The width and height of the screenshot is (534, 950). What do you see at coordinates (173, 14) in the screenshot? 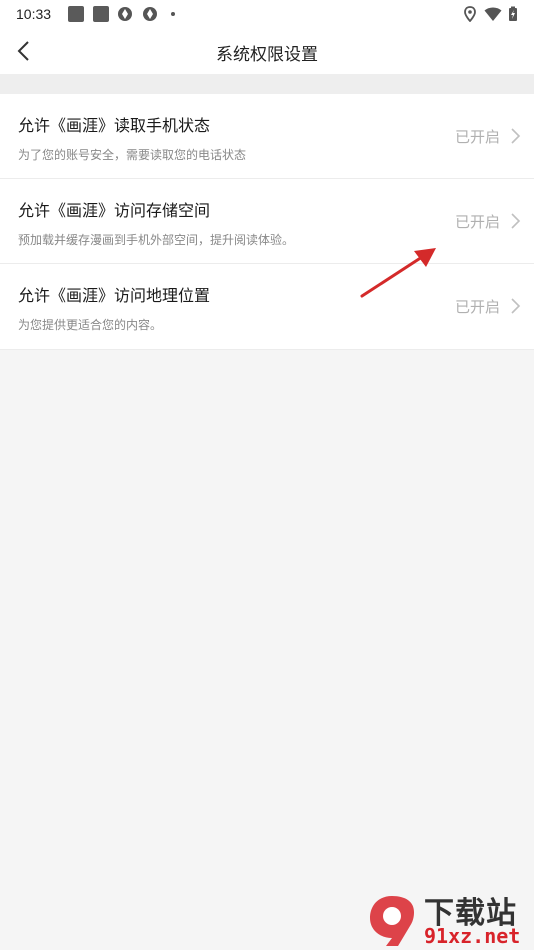
I see `more-notifications-dot` at bounding box center [173, 14].